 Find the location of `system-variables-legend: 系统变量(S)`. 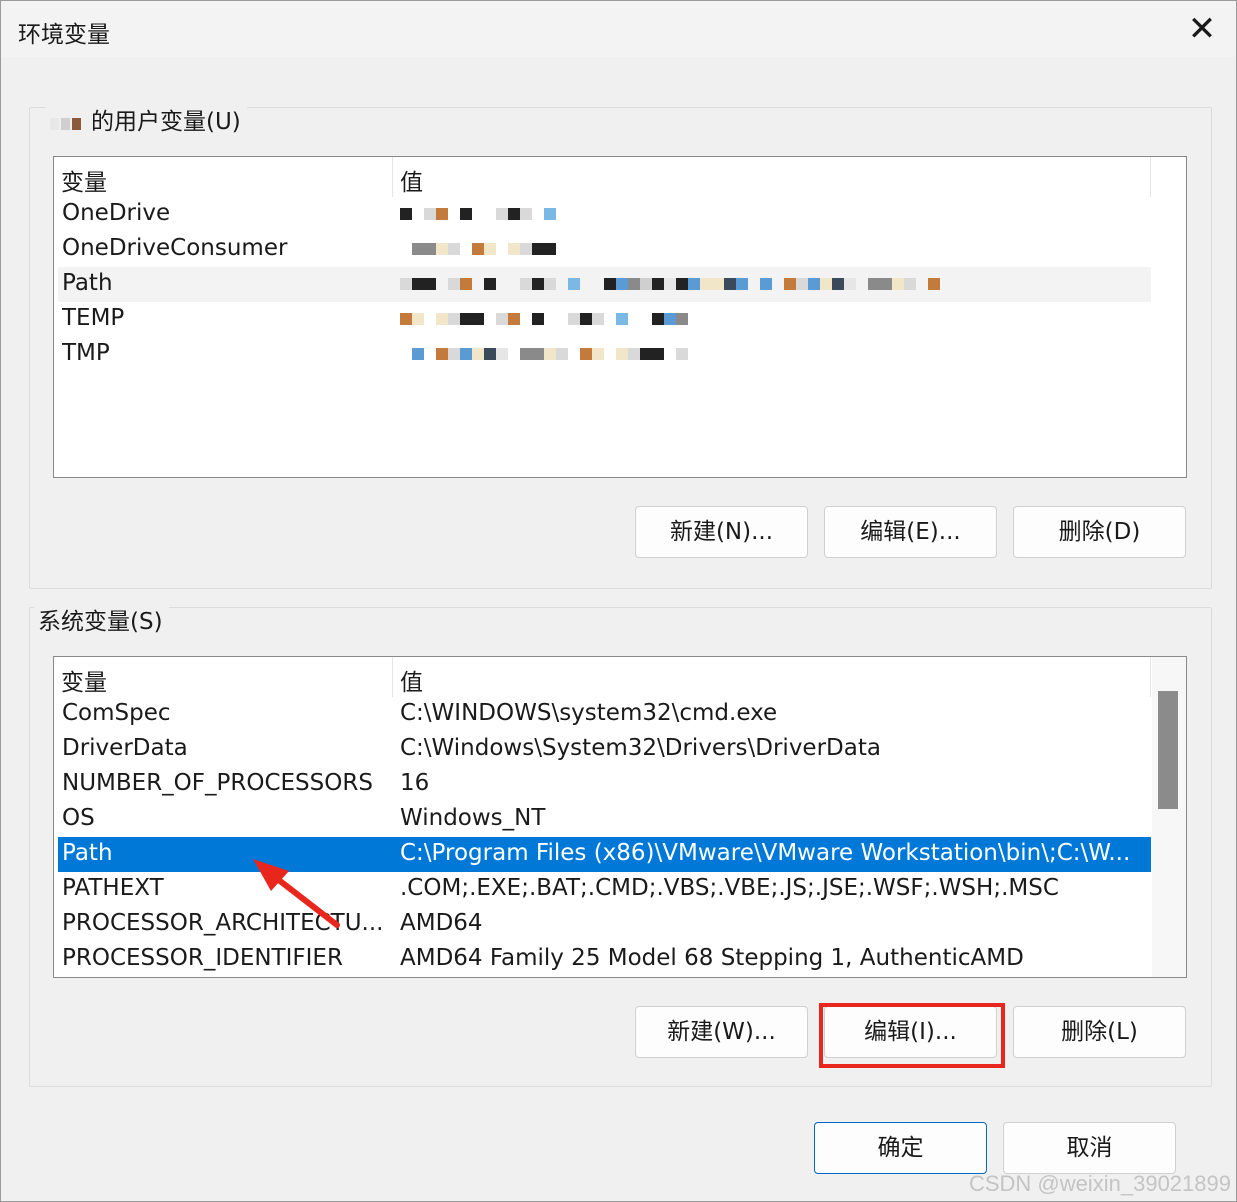

system-variables-legend: 系统变量(S) is located at coordinates (101, 622).